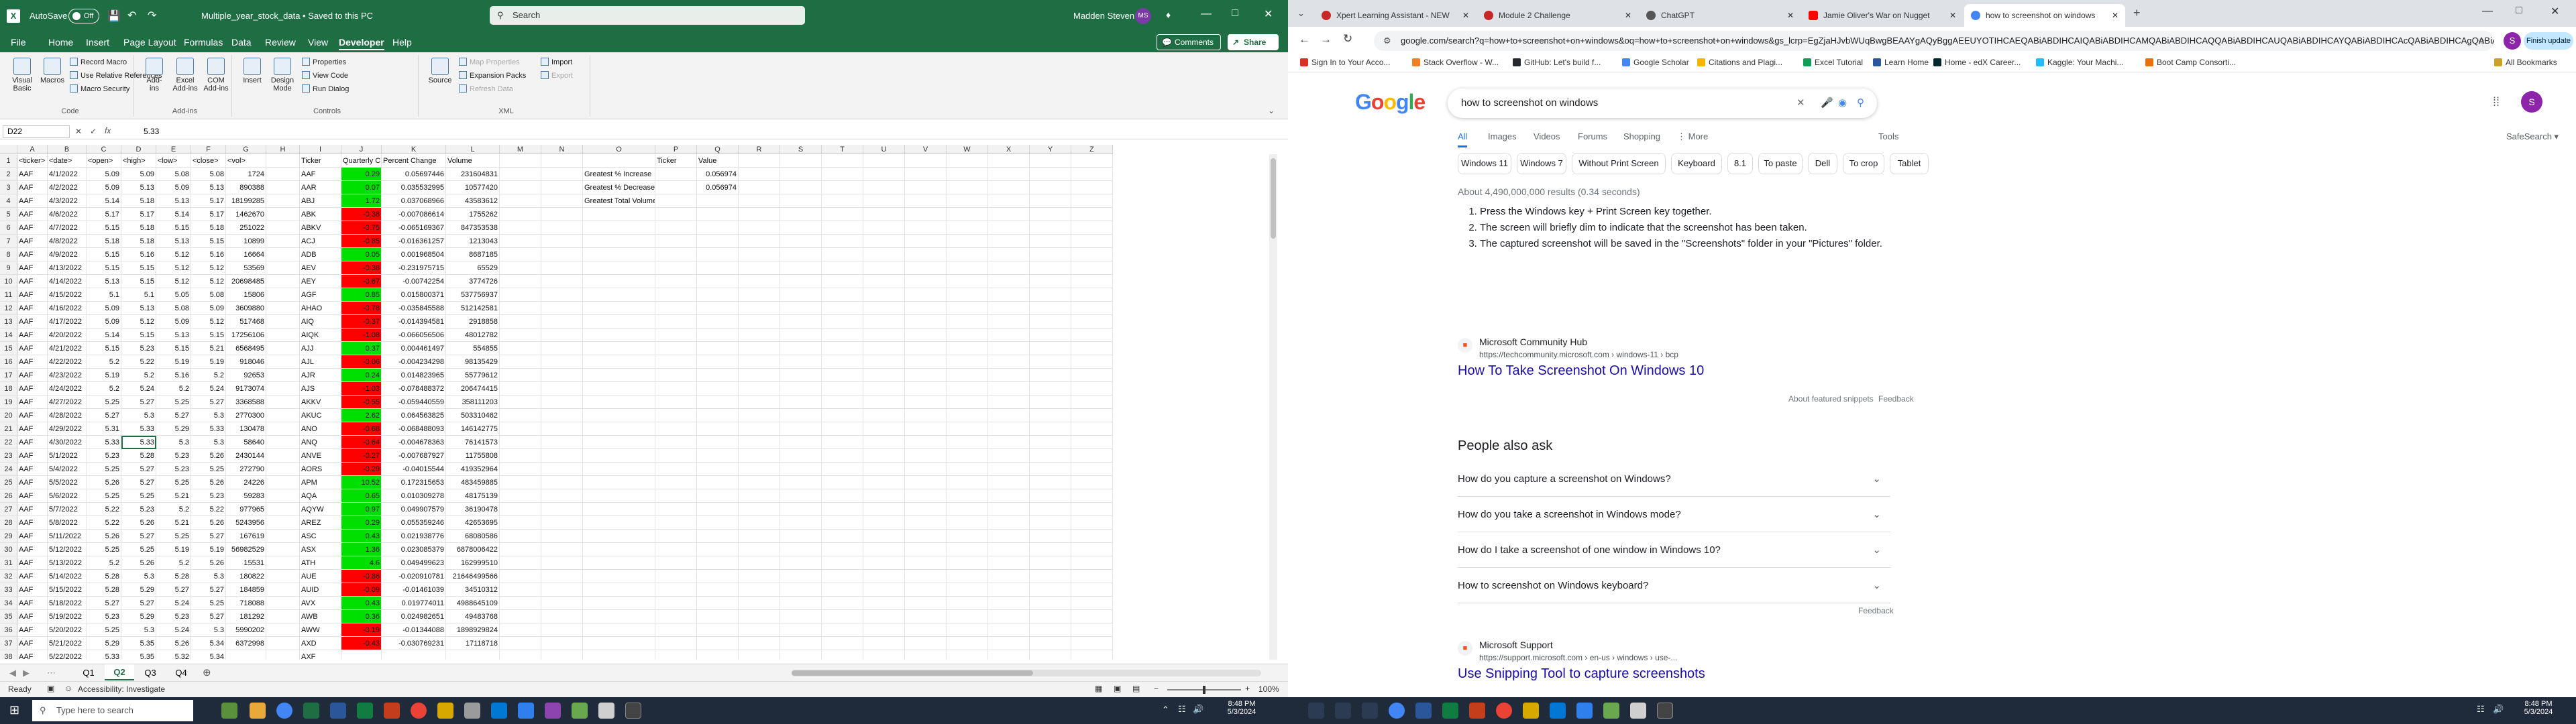 The image size is (2576, 724). I want to click on sheet-cell: 5.3, so click(173, 442).